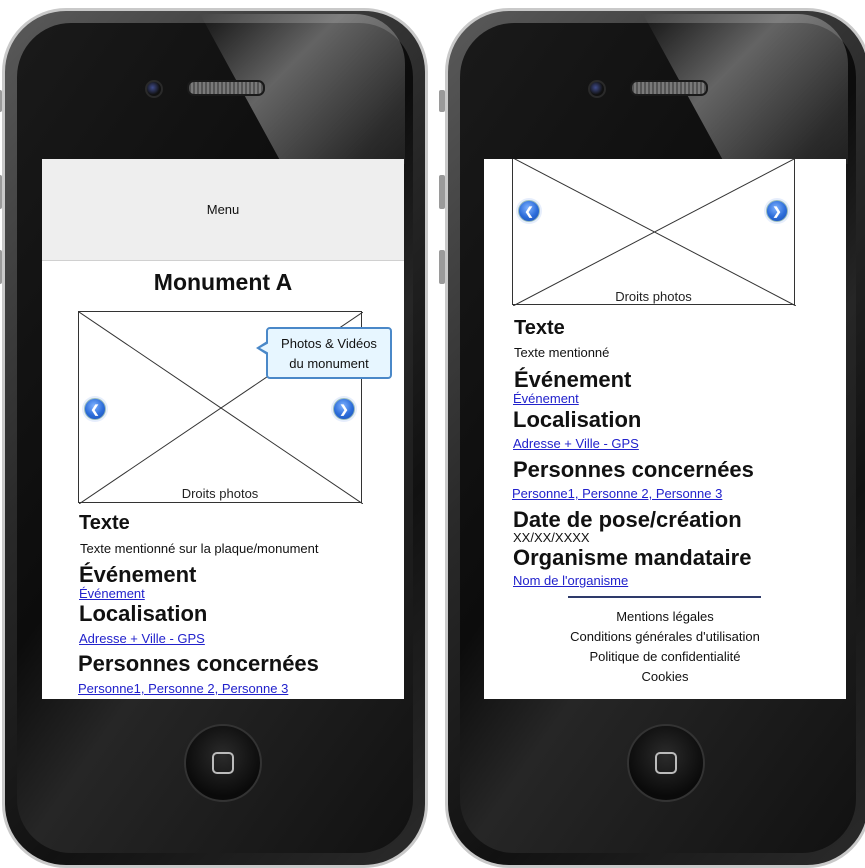 This screenshot has width=865, height=868. I want to click on callout-line2: du monument, so click(329, 363).